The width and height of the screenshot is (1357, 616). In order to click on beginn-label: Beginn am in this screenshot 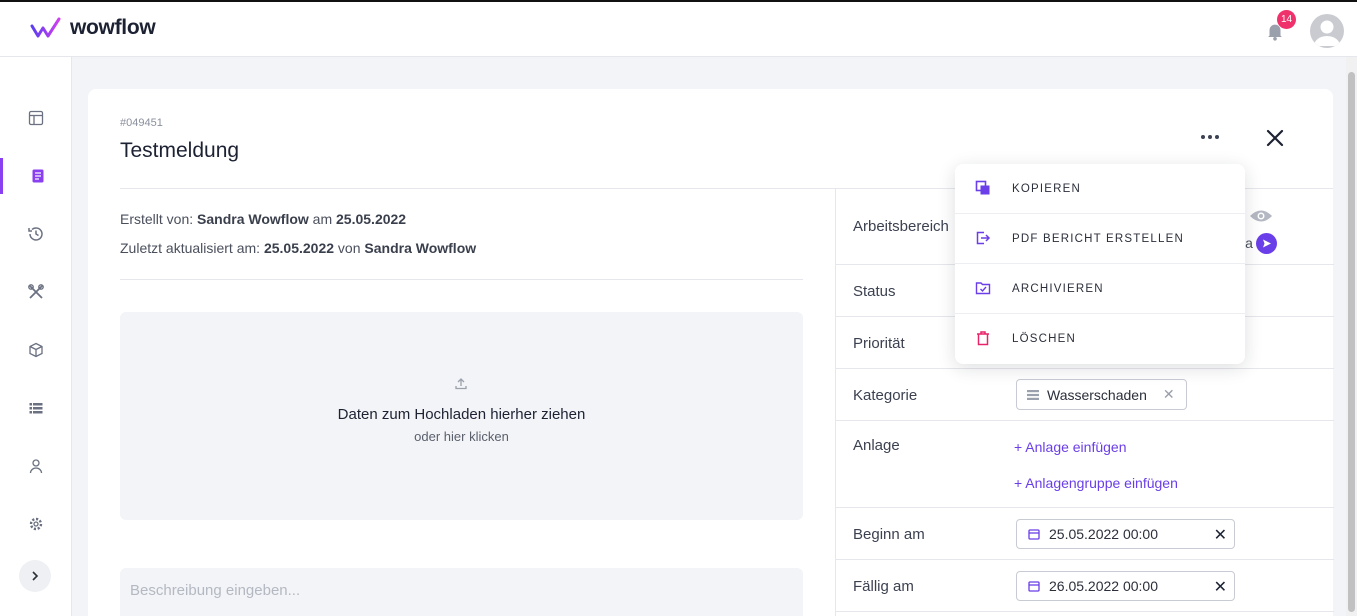, I will do `click(889, 534)`.